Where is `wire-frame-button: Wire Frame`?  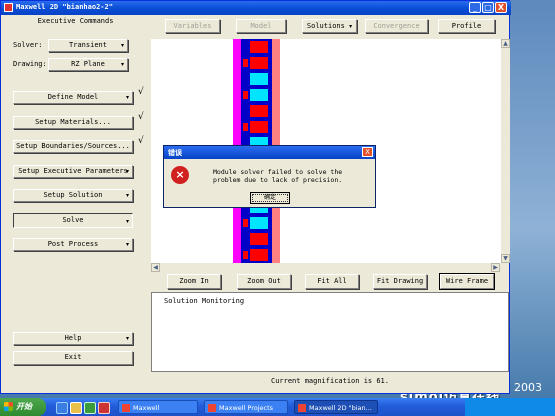 wire-frame-button: Wire Frame is located at coordinates (467, 281).